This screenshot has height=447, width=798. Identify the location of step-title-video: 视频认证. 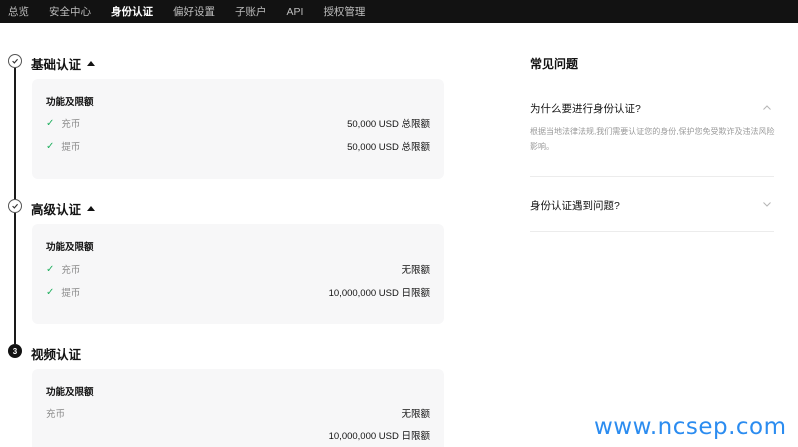
(56, 353).